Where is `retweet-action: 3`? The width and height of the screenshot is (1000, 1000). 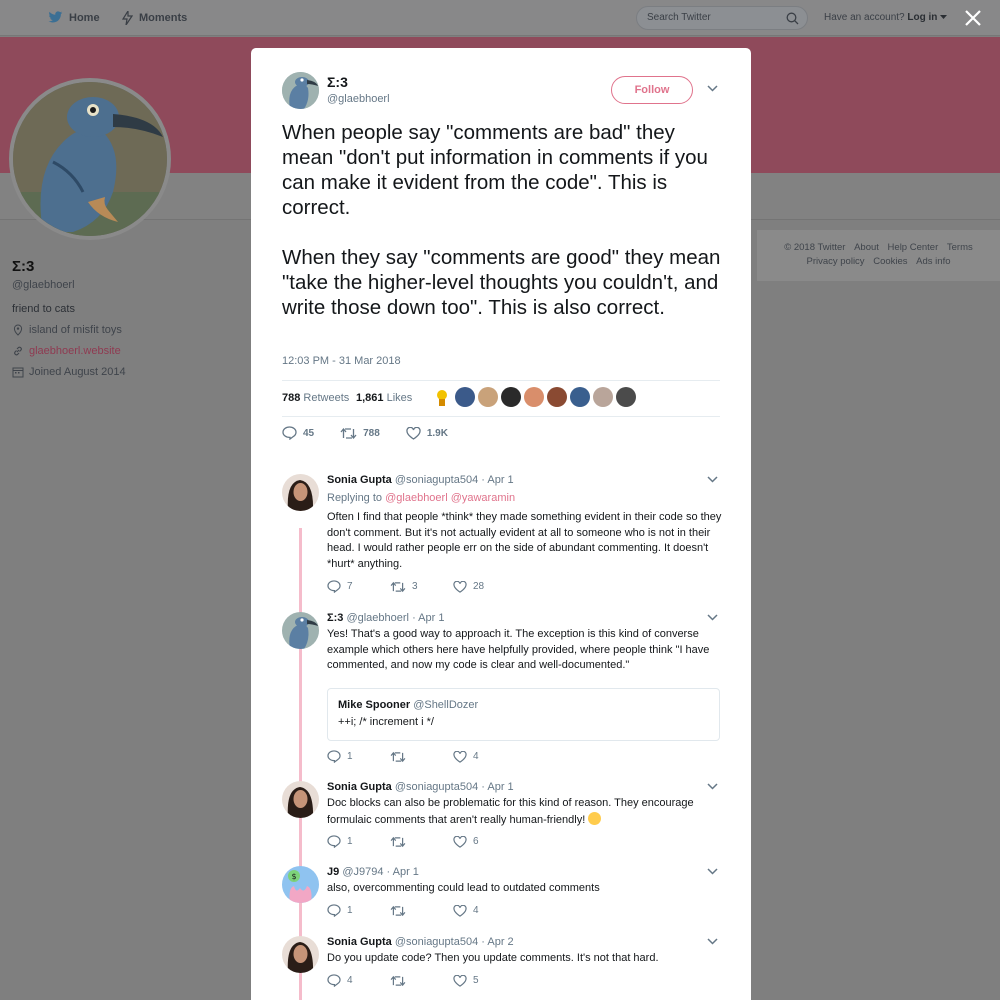
retweet-action: 3 is located at coordinates (421, 586).